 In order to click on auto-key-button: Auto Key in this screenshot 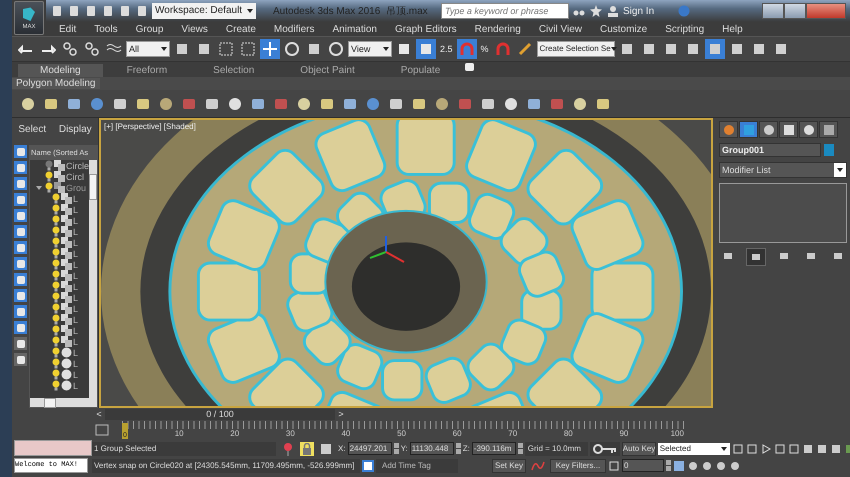, I will do `click(639, 449)`.